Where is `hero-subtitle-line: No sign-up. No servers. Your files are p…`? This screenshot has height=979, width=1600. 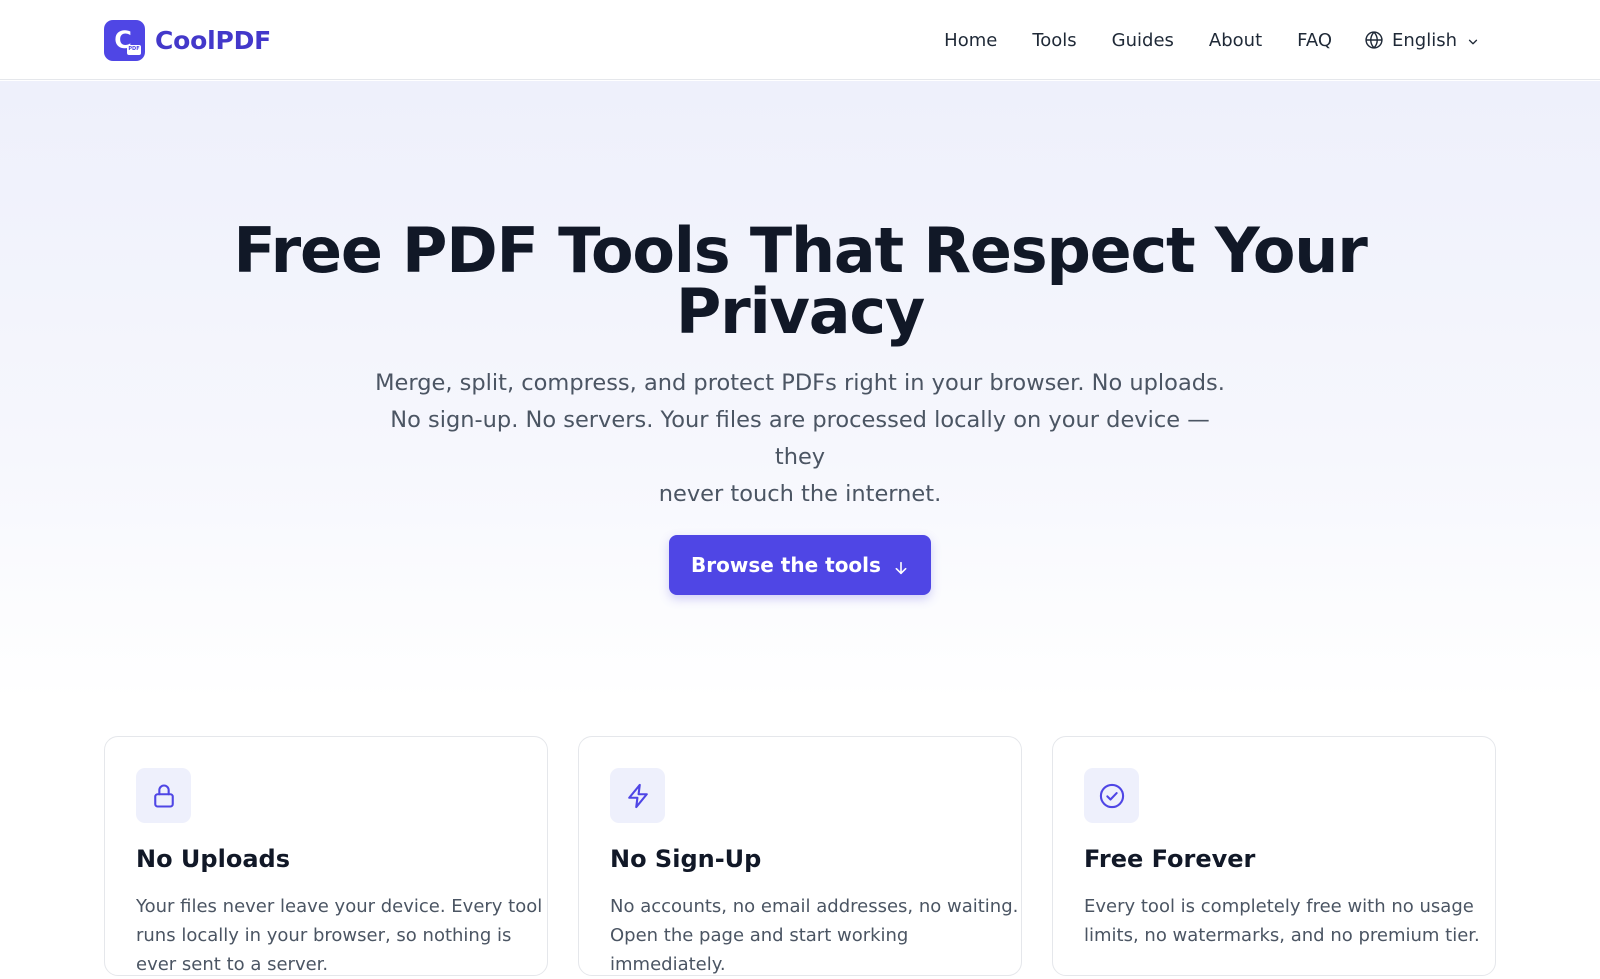 hero-subtitle-line: No sign-up. No servers. Your files are p… is located at coordinates (800, 438).